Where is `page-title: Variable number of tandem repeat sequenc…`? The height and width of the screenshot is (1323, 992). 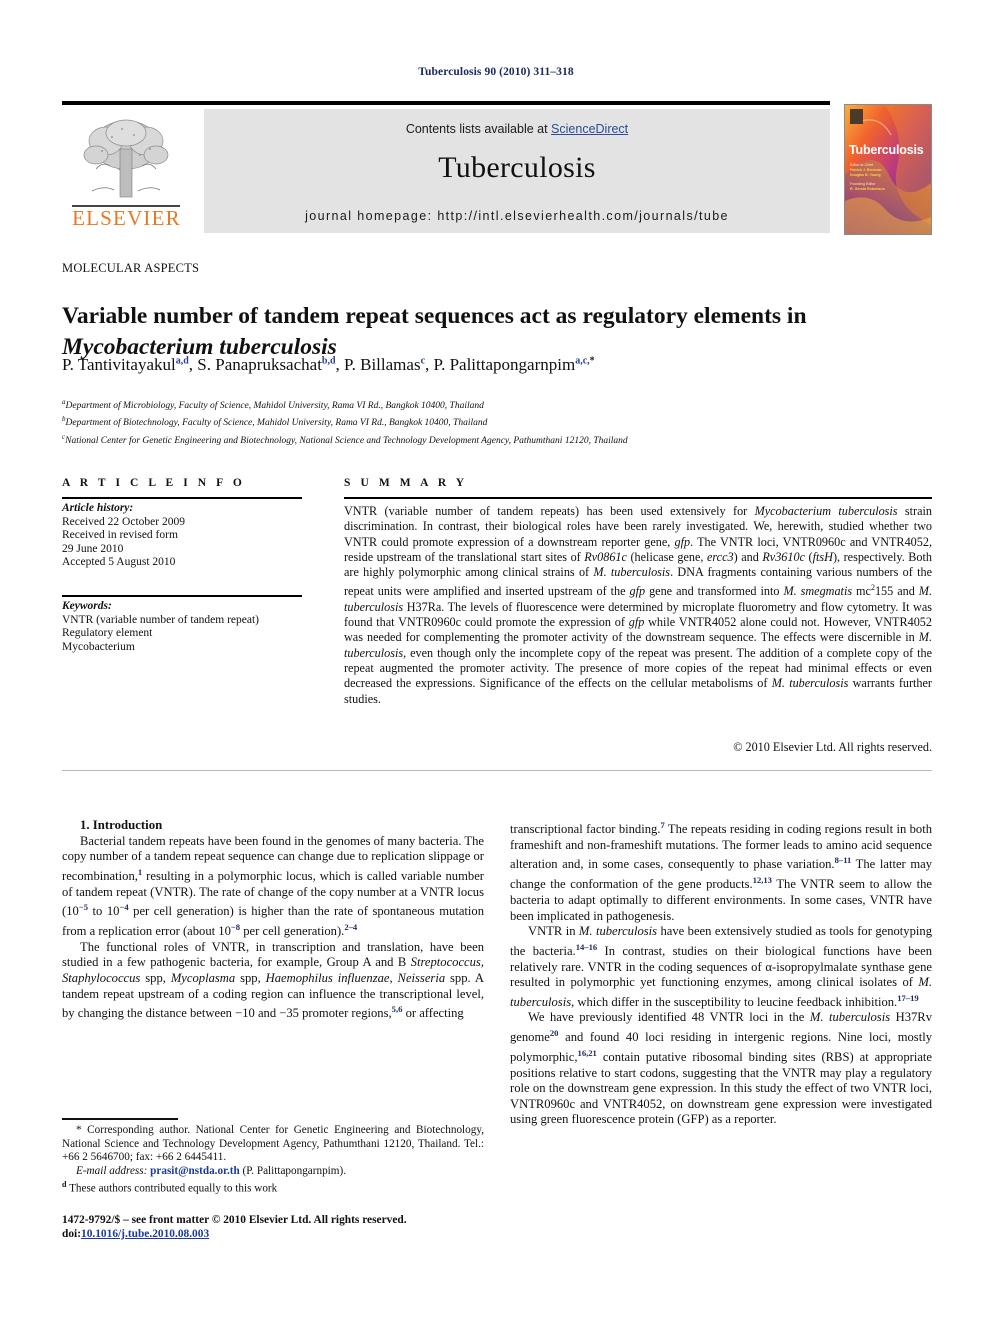
page-title: Variable number of tandem repeat sequenc… is located at coordinates (497, 332).